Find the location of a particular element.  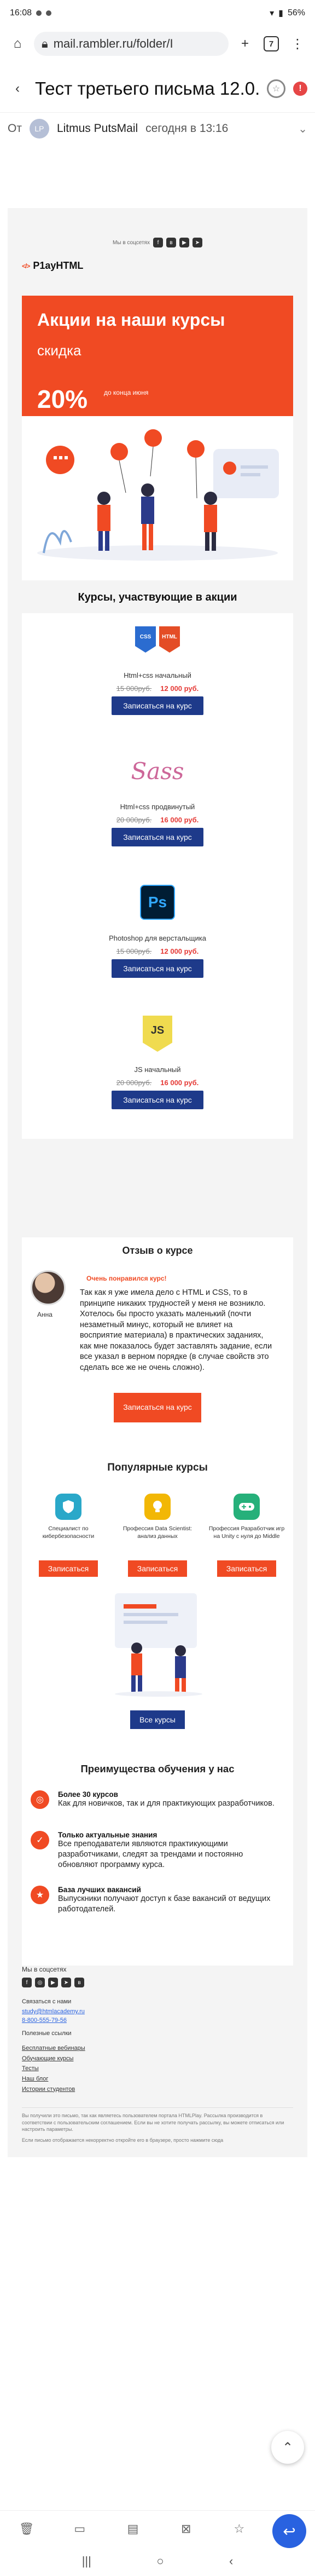

logo-mark-icon: </> is located at coordinates (26, 266).